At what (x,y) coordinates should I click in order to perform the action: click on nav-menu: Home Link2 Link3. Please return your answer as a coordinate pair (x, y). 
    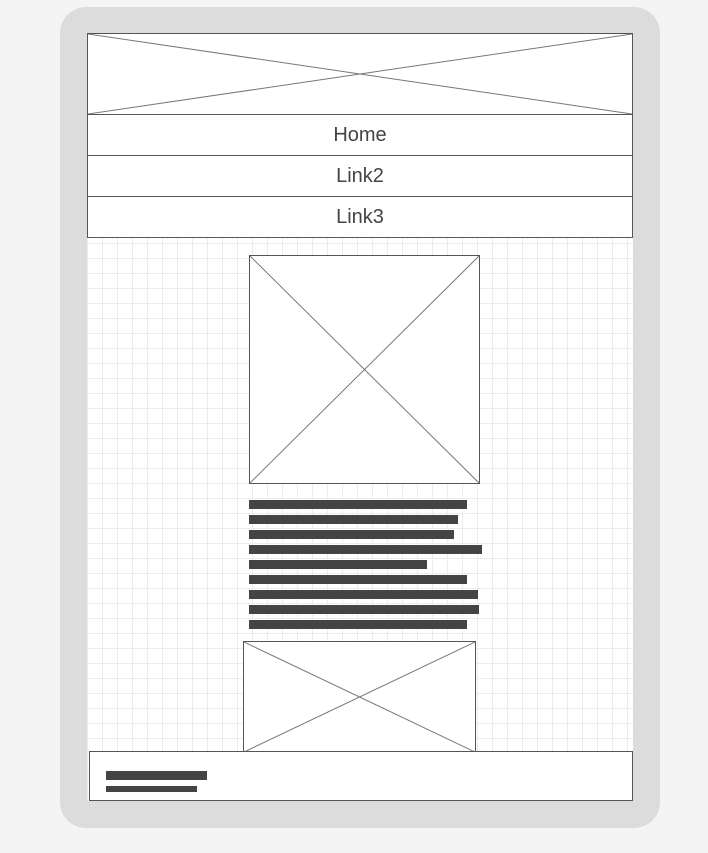
    Looking at the image, I should click on (360, 176).